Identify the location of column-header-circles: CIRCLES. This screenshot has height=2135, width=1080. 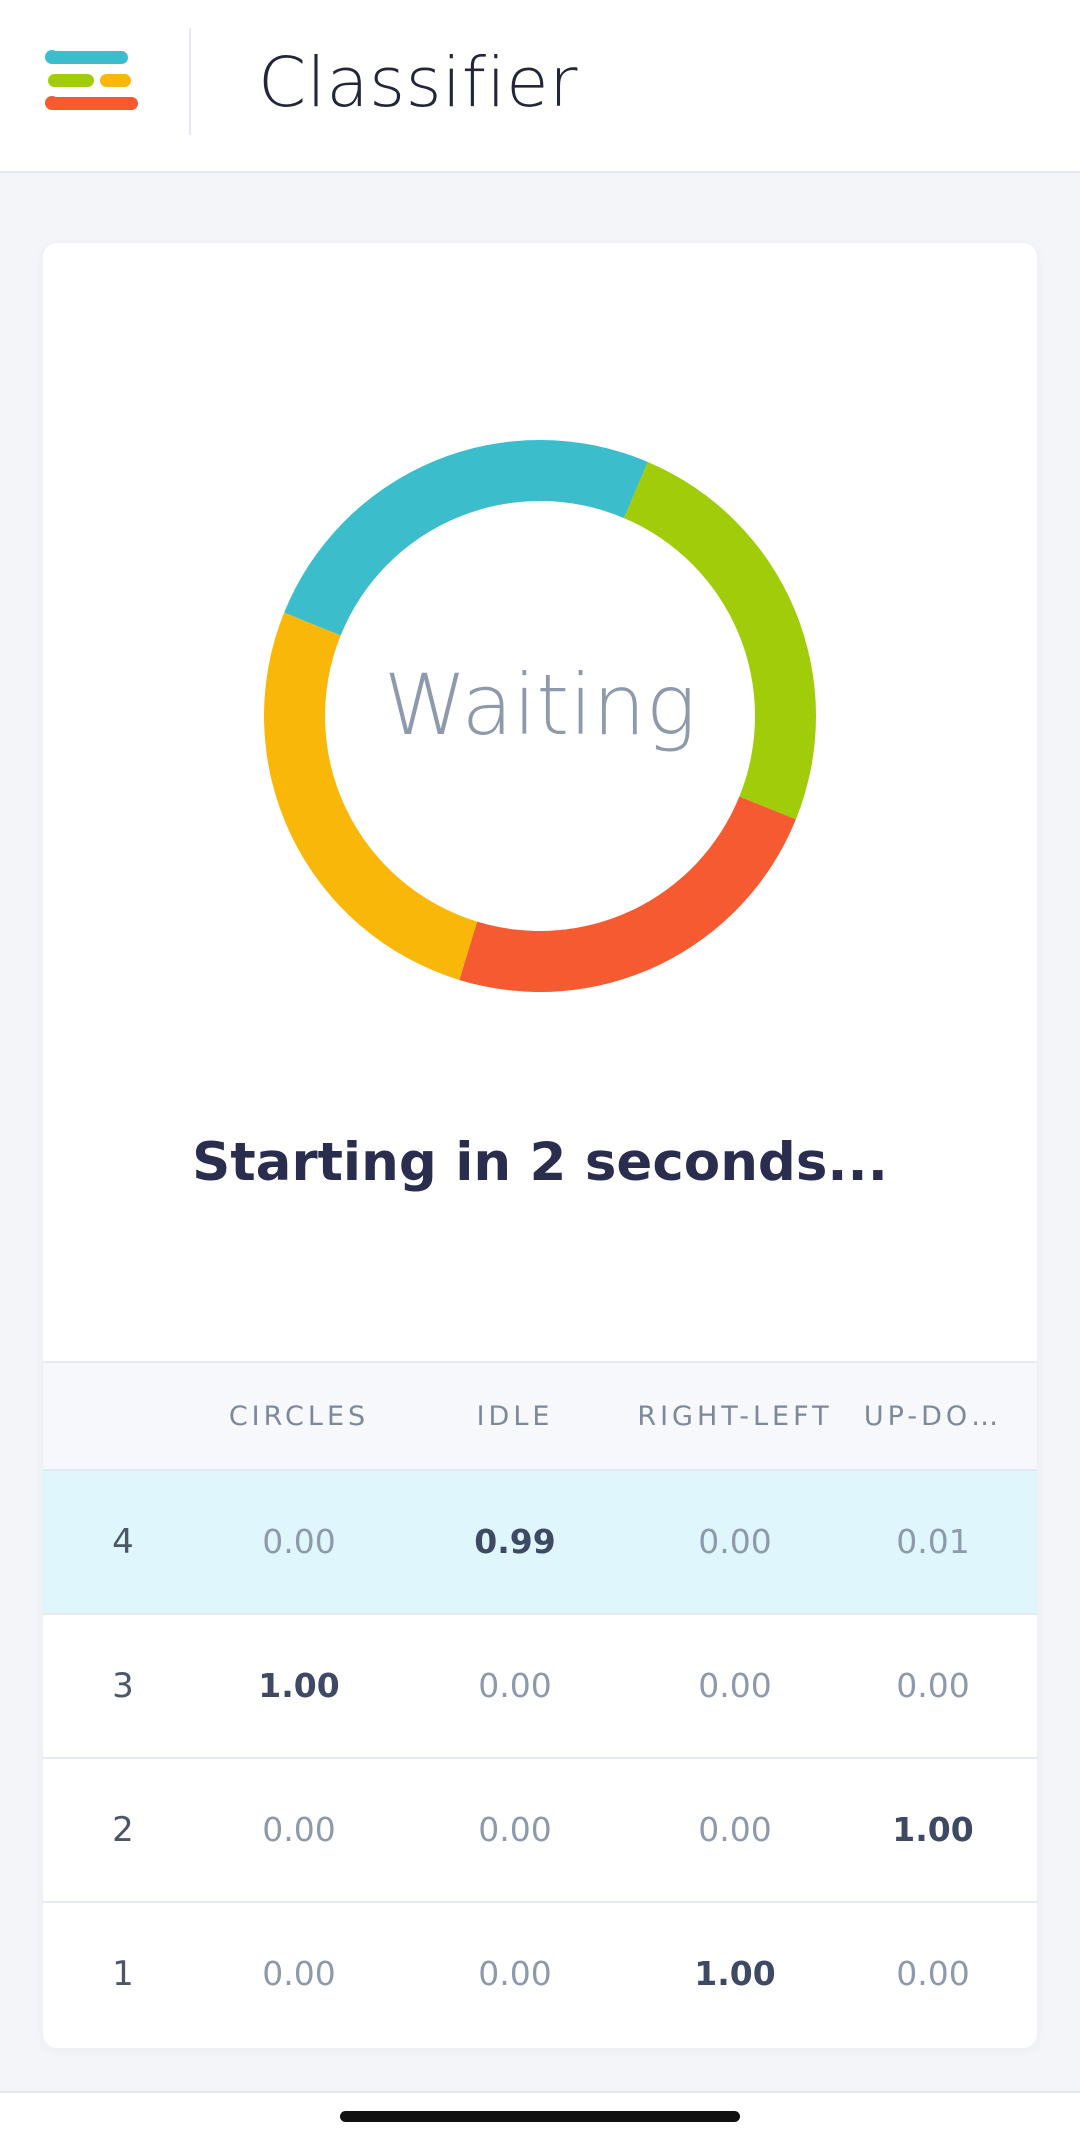
(299, 1416).